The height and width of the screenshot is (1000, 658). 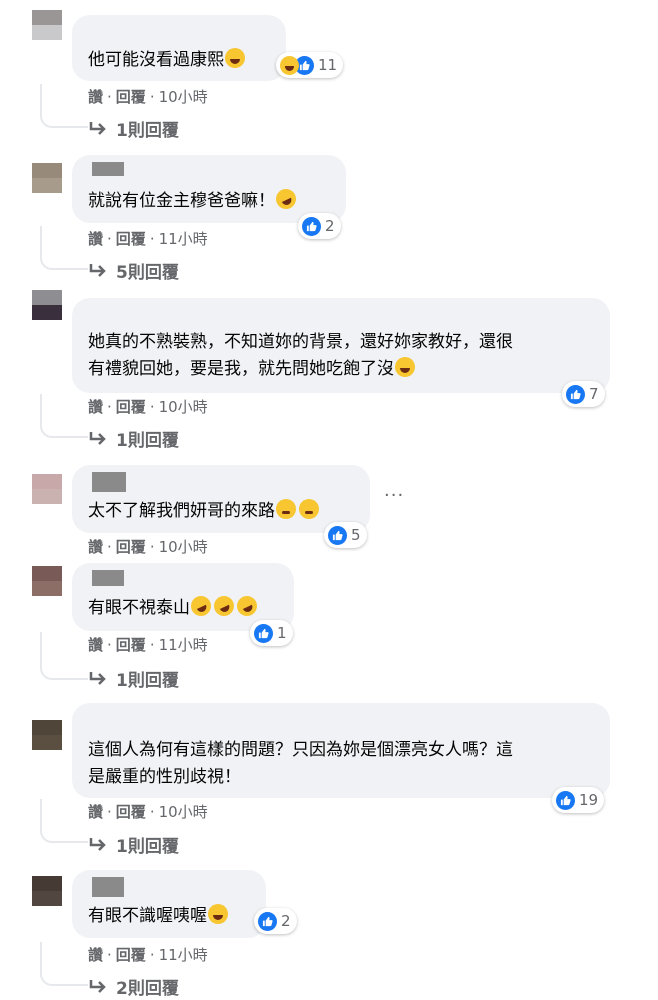 I want to click on view-replies-link: 2則回覆, so click(x=133, y=986).